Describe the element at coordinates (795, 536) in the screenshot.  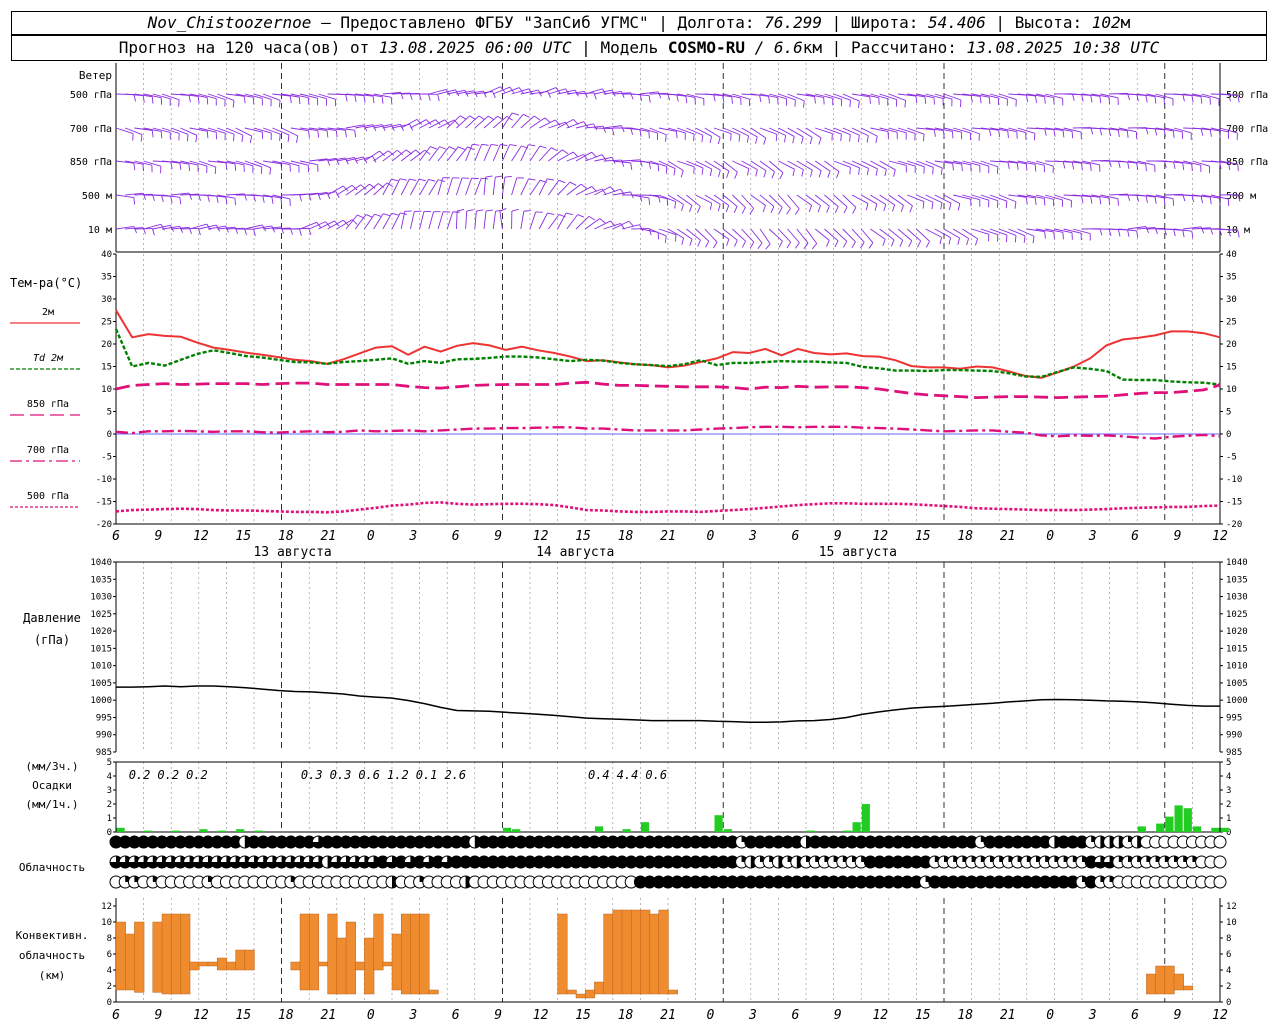
I see `temp-axis-hour-label: 6` at that location.